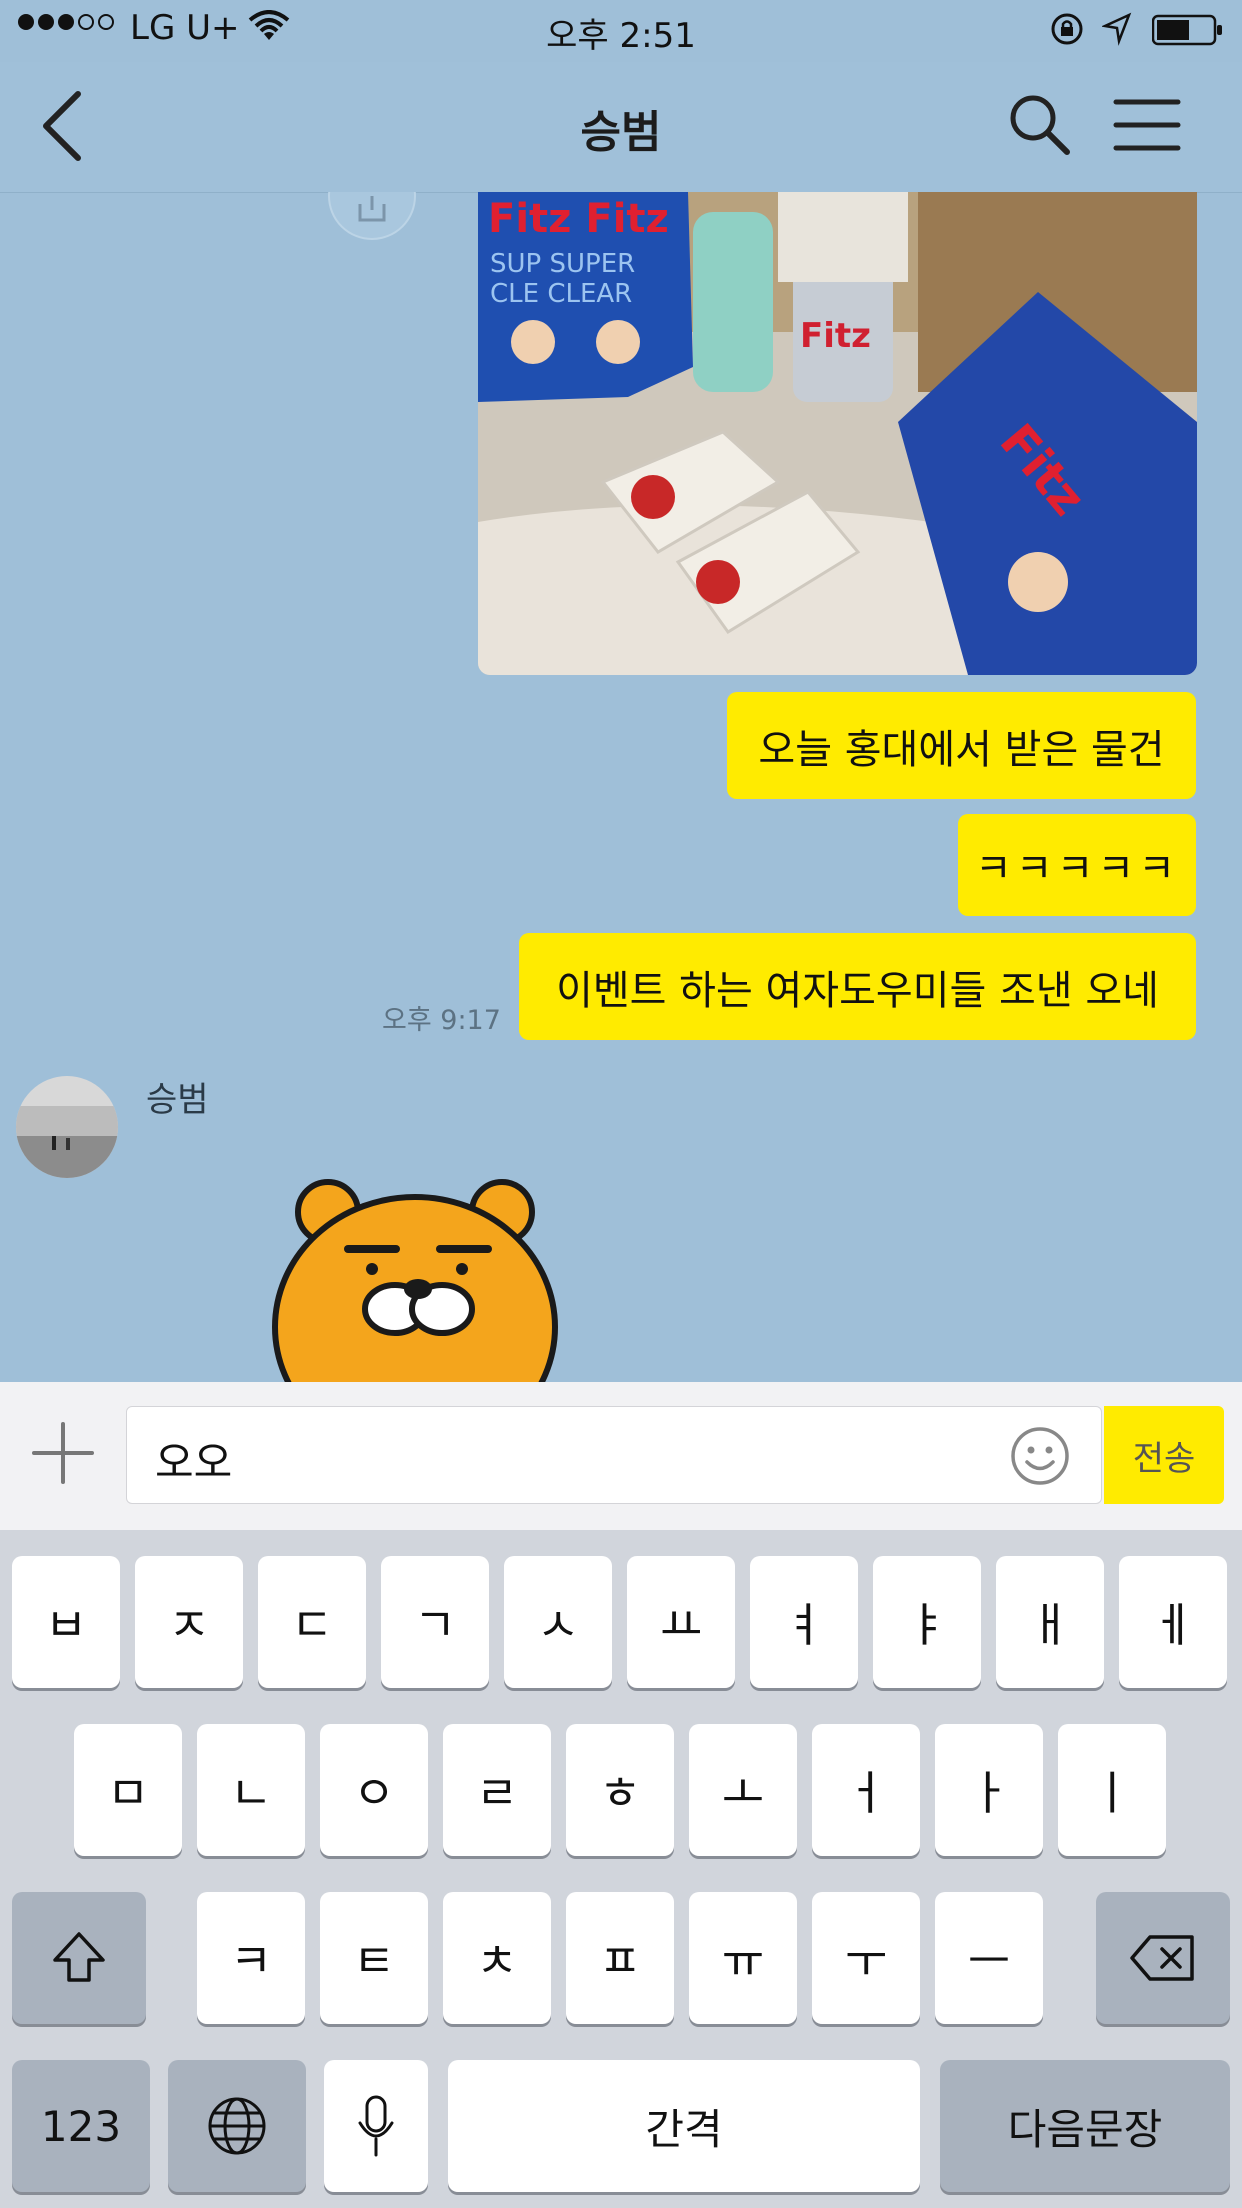 The height and width of the screenshot is (2208, 1242). Describe the element at coordinates (1040, 125) in the screenshot. I see `search-icon` at that location.